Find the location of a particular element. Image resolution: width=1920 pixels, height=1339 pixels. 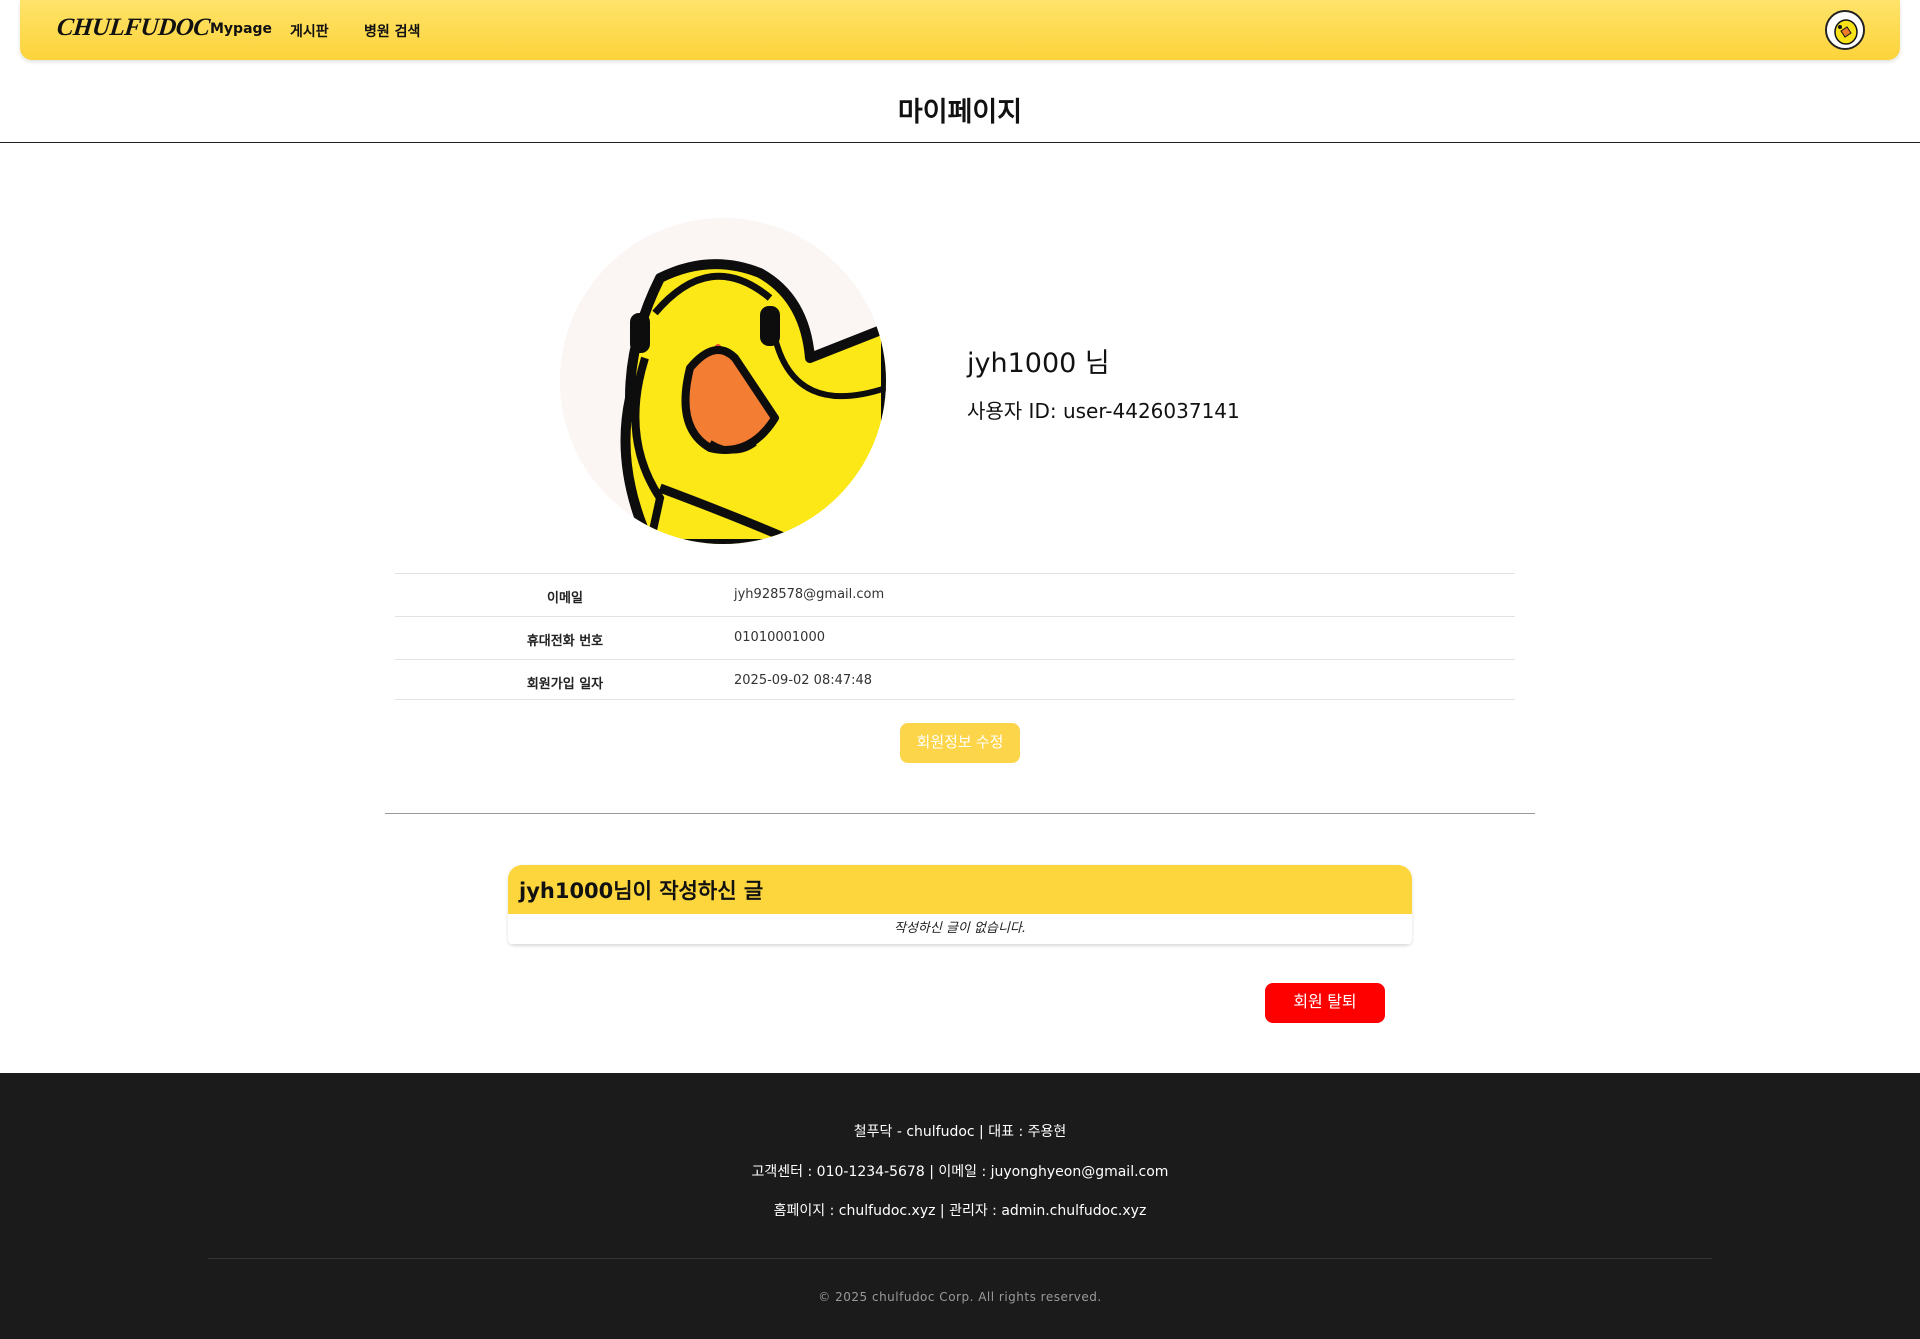

nav-link-board: 게시판 is located at coordinates (309, 31).